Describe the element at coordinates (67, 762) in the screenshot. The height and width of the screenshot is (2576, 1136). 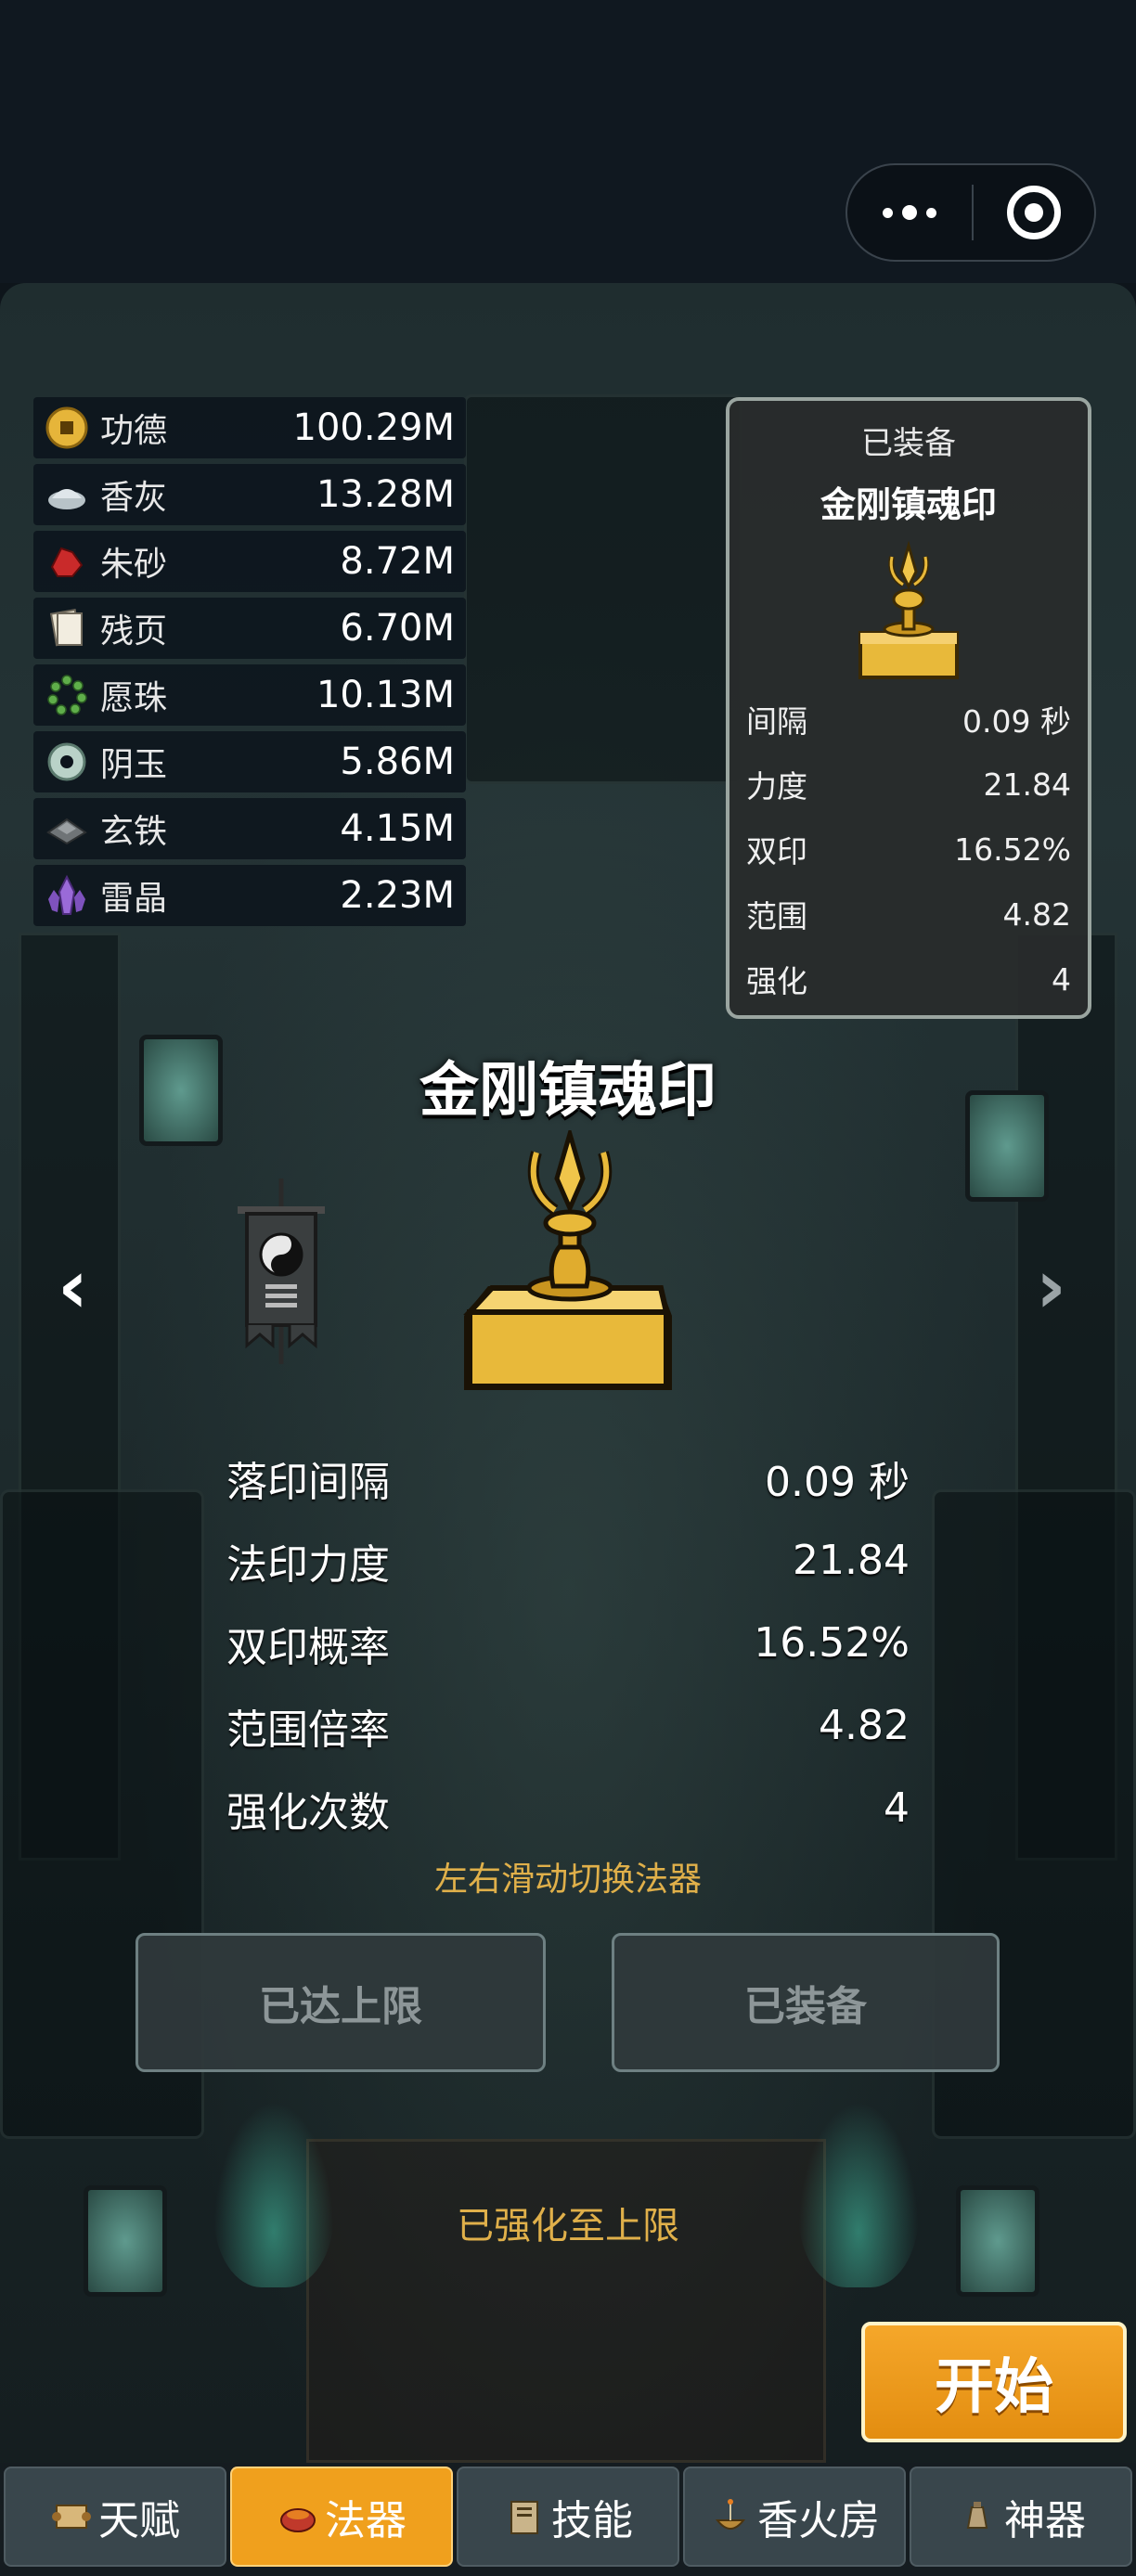
I see `jade-ring-icon` at that location.